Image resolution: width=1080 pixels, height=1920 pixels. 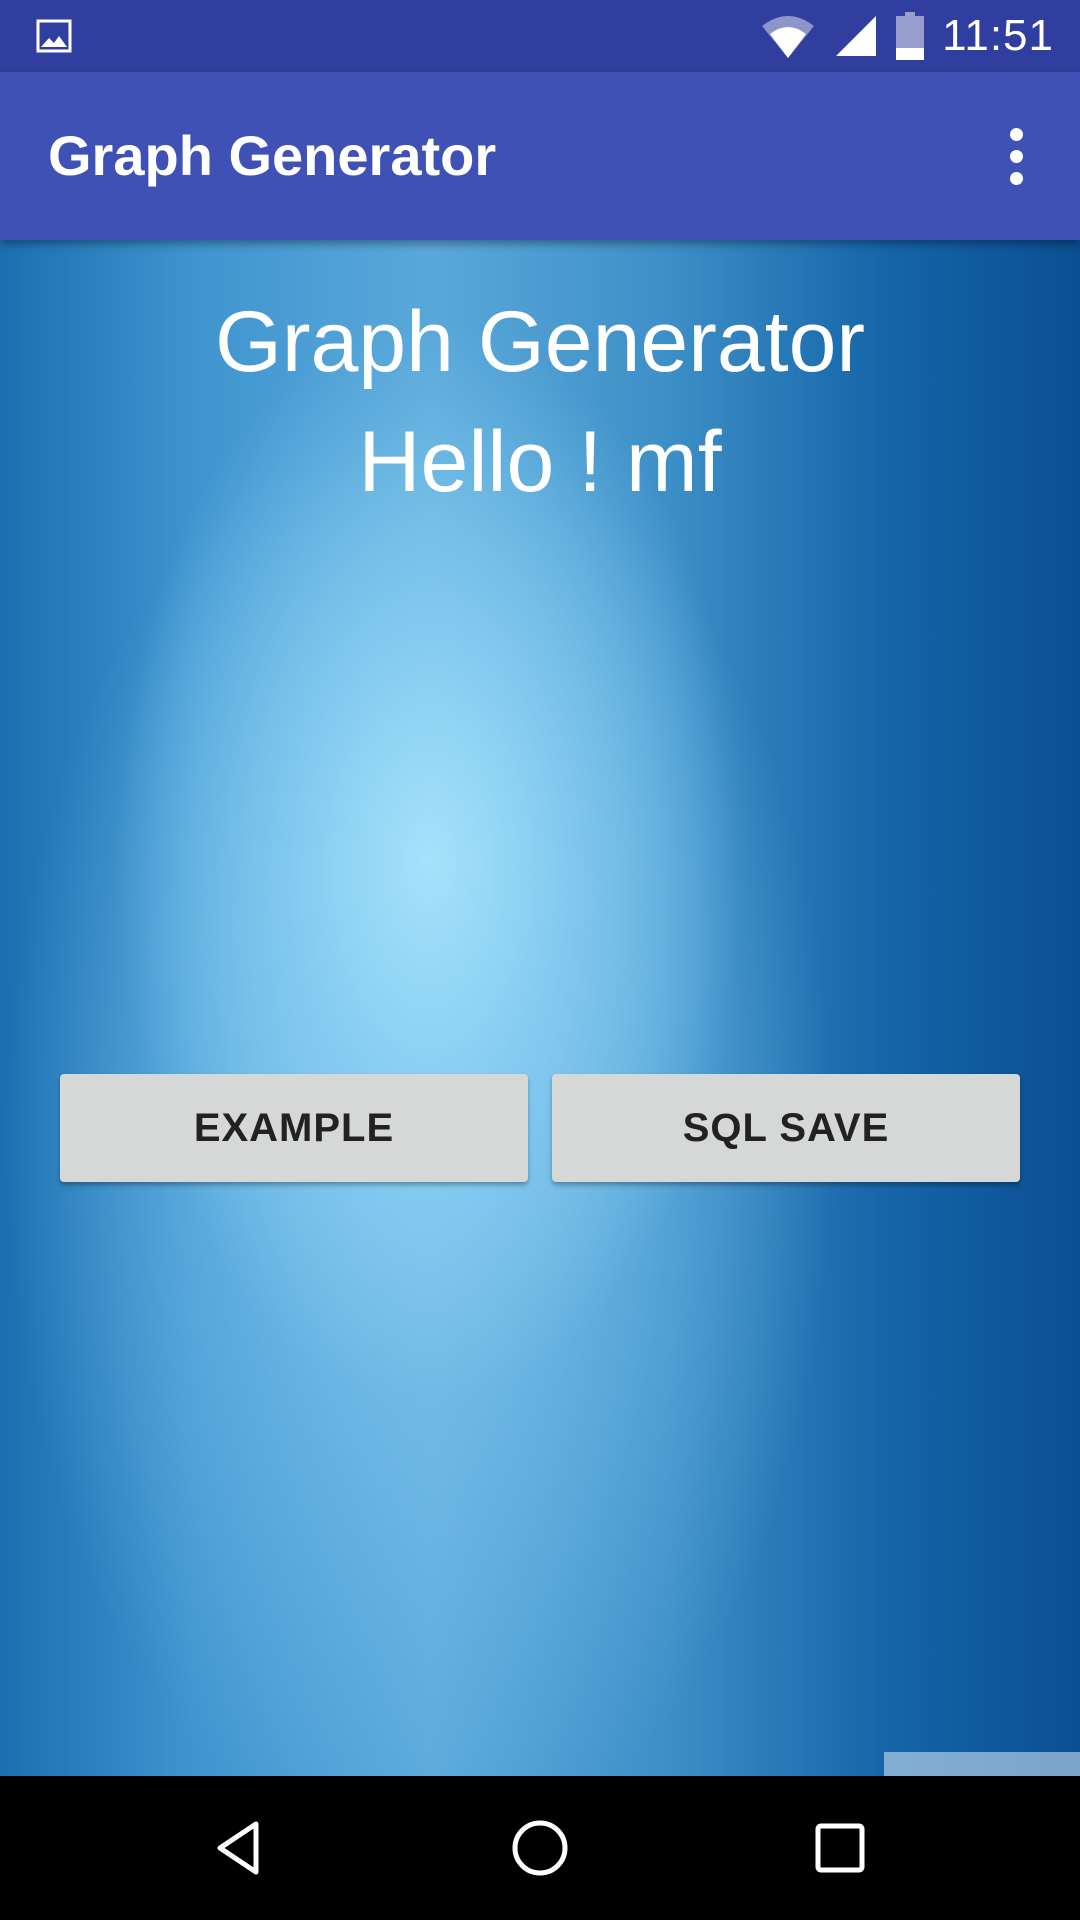 What do you see at coordinates (540, 462) in the screenshot?
I see `greeting-text: Hello ! mf` at bounding box center [540, 462].